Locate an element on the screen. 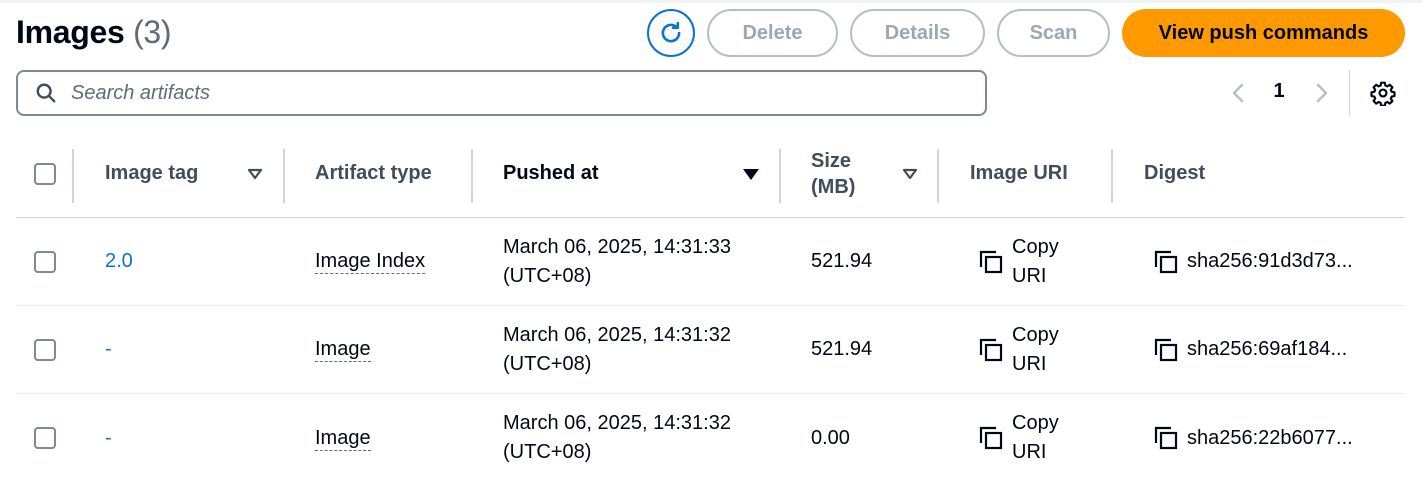 The width and height of the screenshot is (1423, 495). select-all-checkbox is located at coordinates (45, 173).